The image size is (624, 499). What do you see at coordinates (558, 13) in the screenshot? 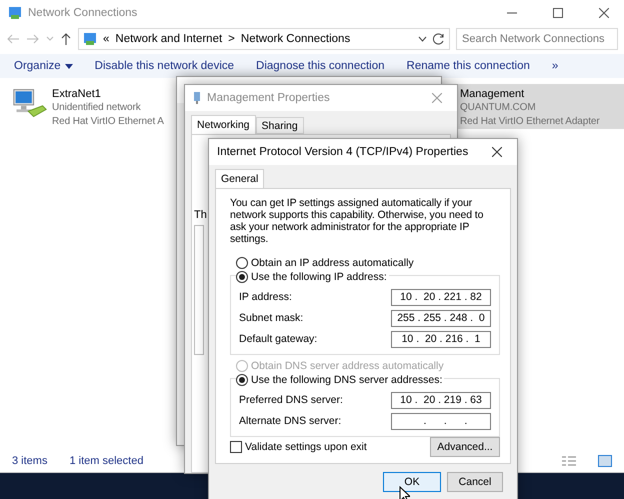
I see `maximize-icon` at bounding box center [558, 13].